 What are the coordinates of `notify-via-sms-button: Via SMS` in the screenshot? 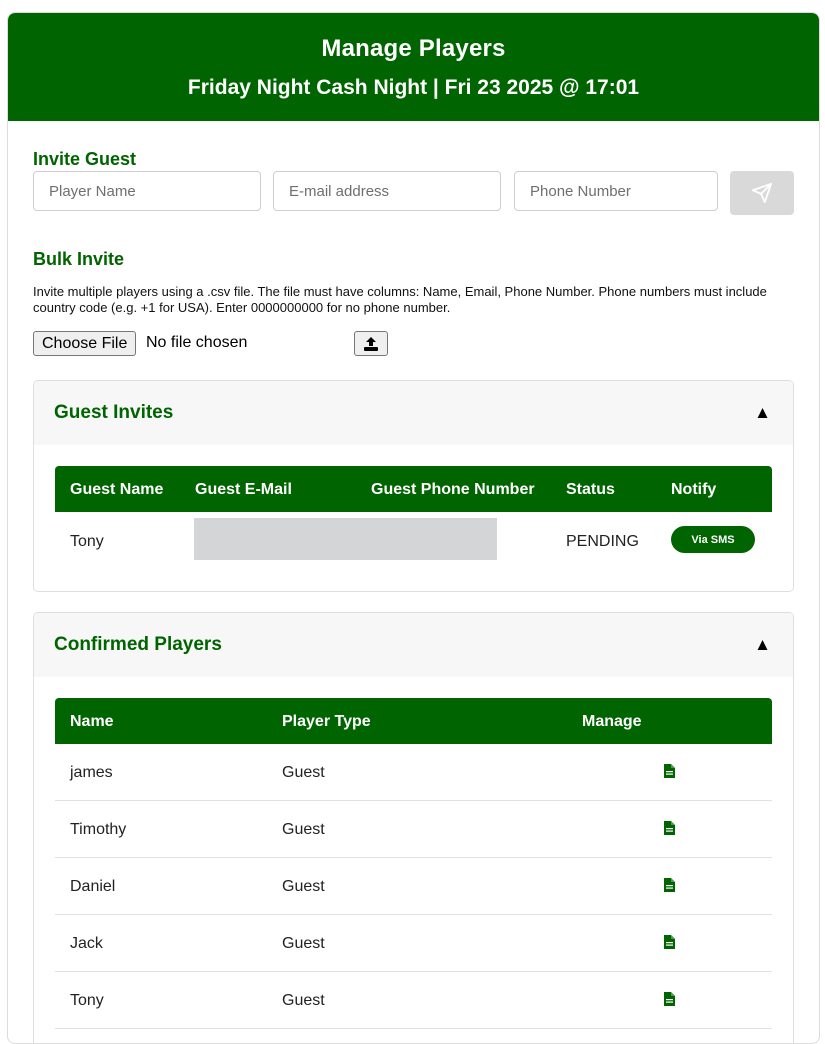 It's located at (713, 539).